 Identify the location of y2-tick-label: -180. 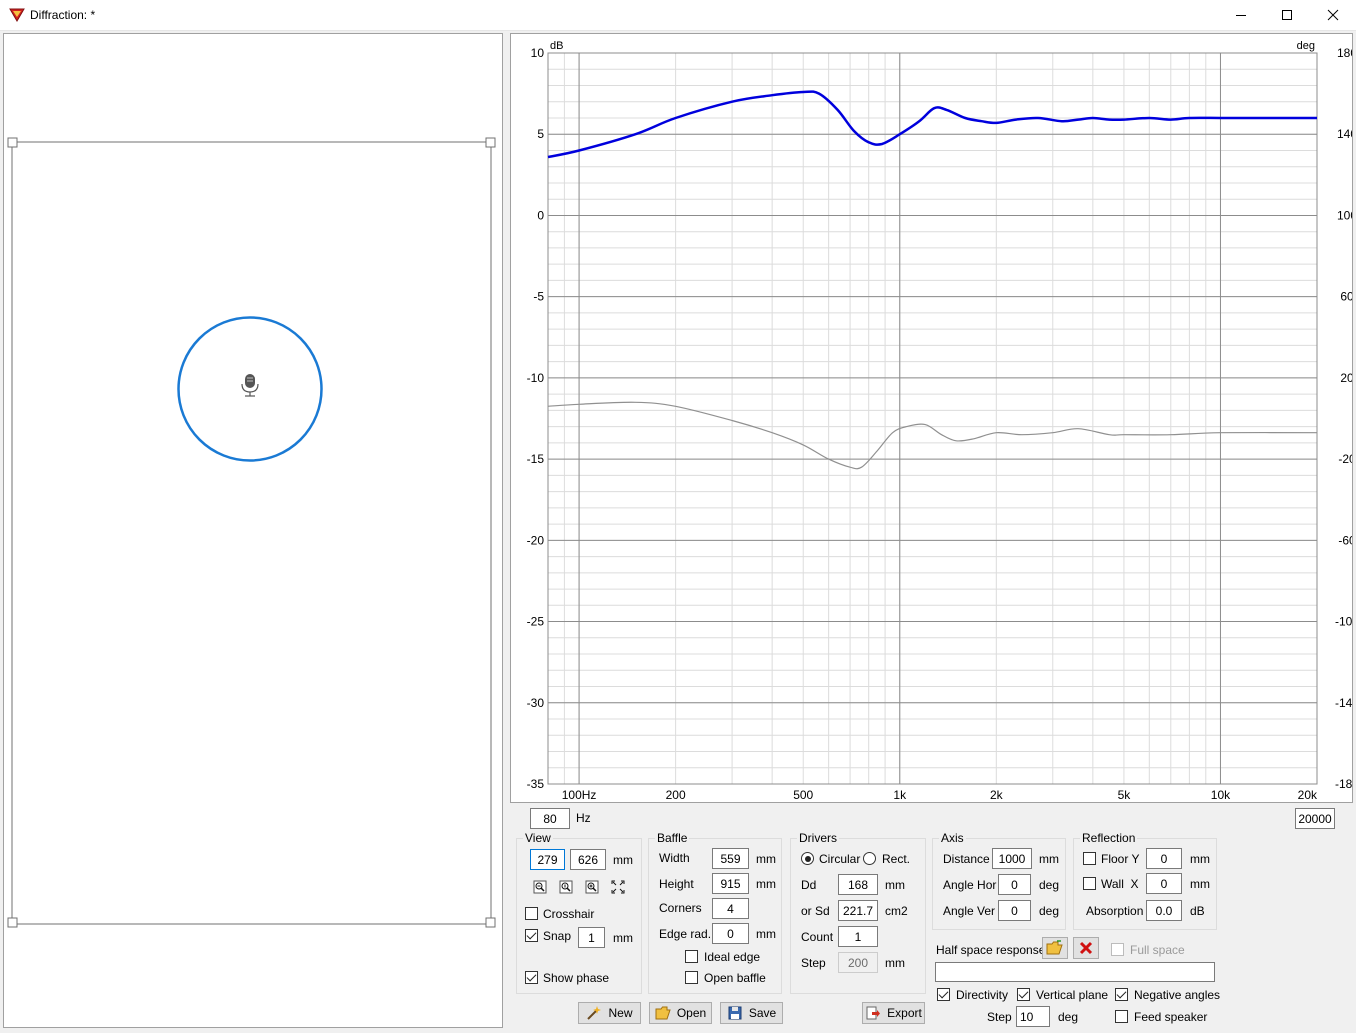
(1343, 784).